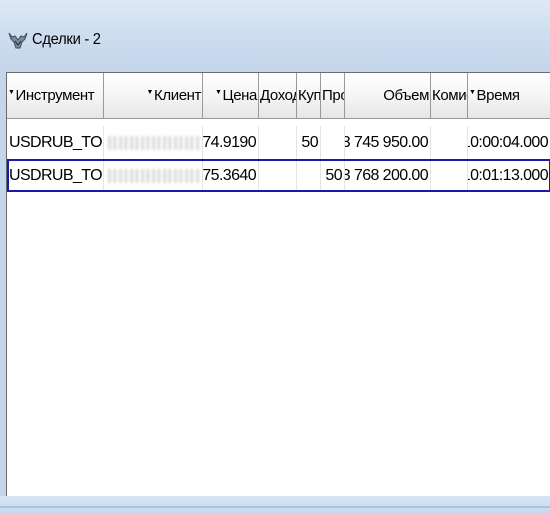 The height and width of the screenshot is (513, 550). Describe the element at coordinates (509, 142) in the screenshot. I see `cell-time: 10:00:04.000` at that location.